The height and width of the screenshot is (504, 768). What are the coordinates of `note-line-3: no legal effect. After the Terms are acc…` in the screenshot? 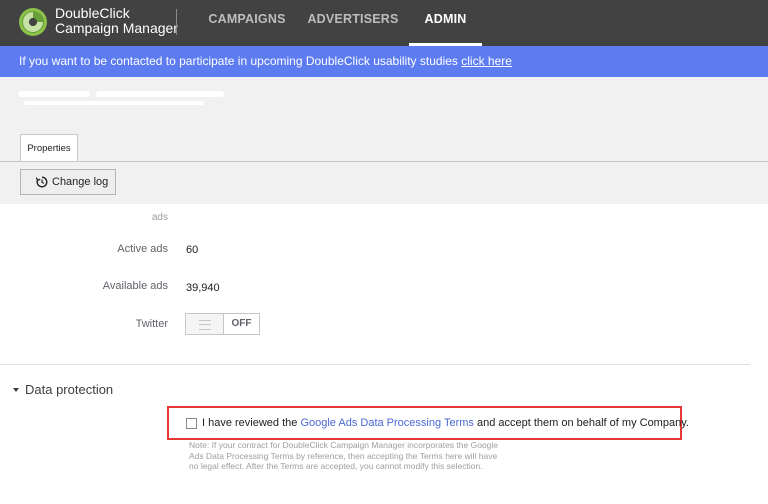 It's located at (336, 466).